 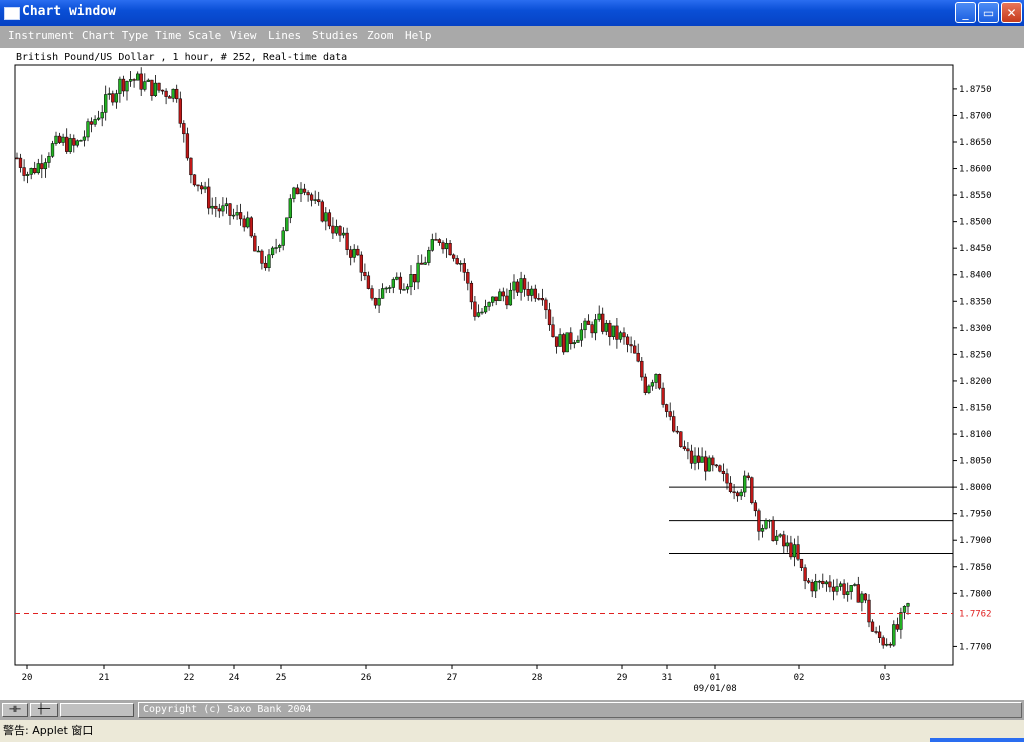 I want to click on menu-zoom: Zoom, so click(x=380, y=35).